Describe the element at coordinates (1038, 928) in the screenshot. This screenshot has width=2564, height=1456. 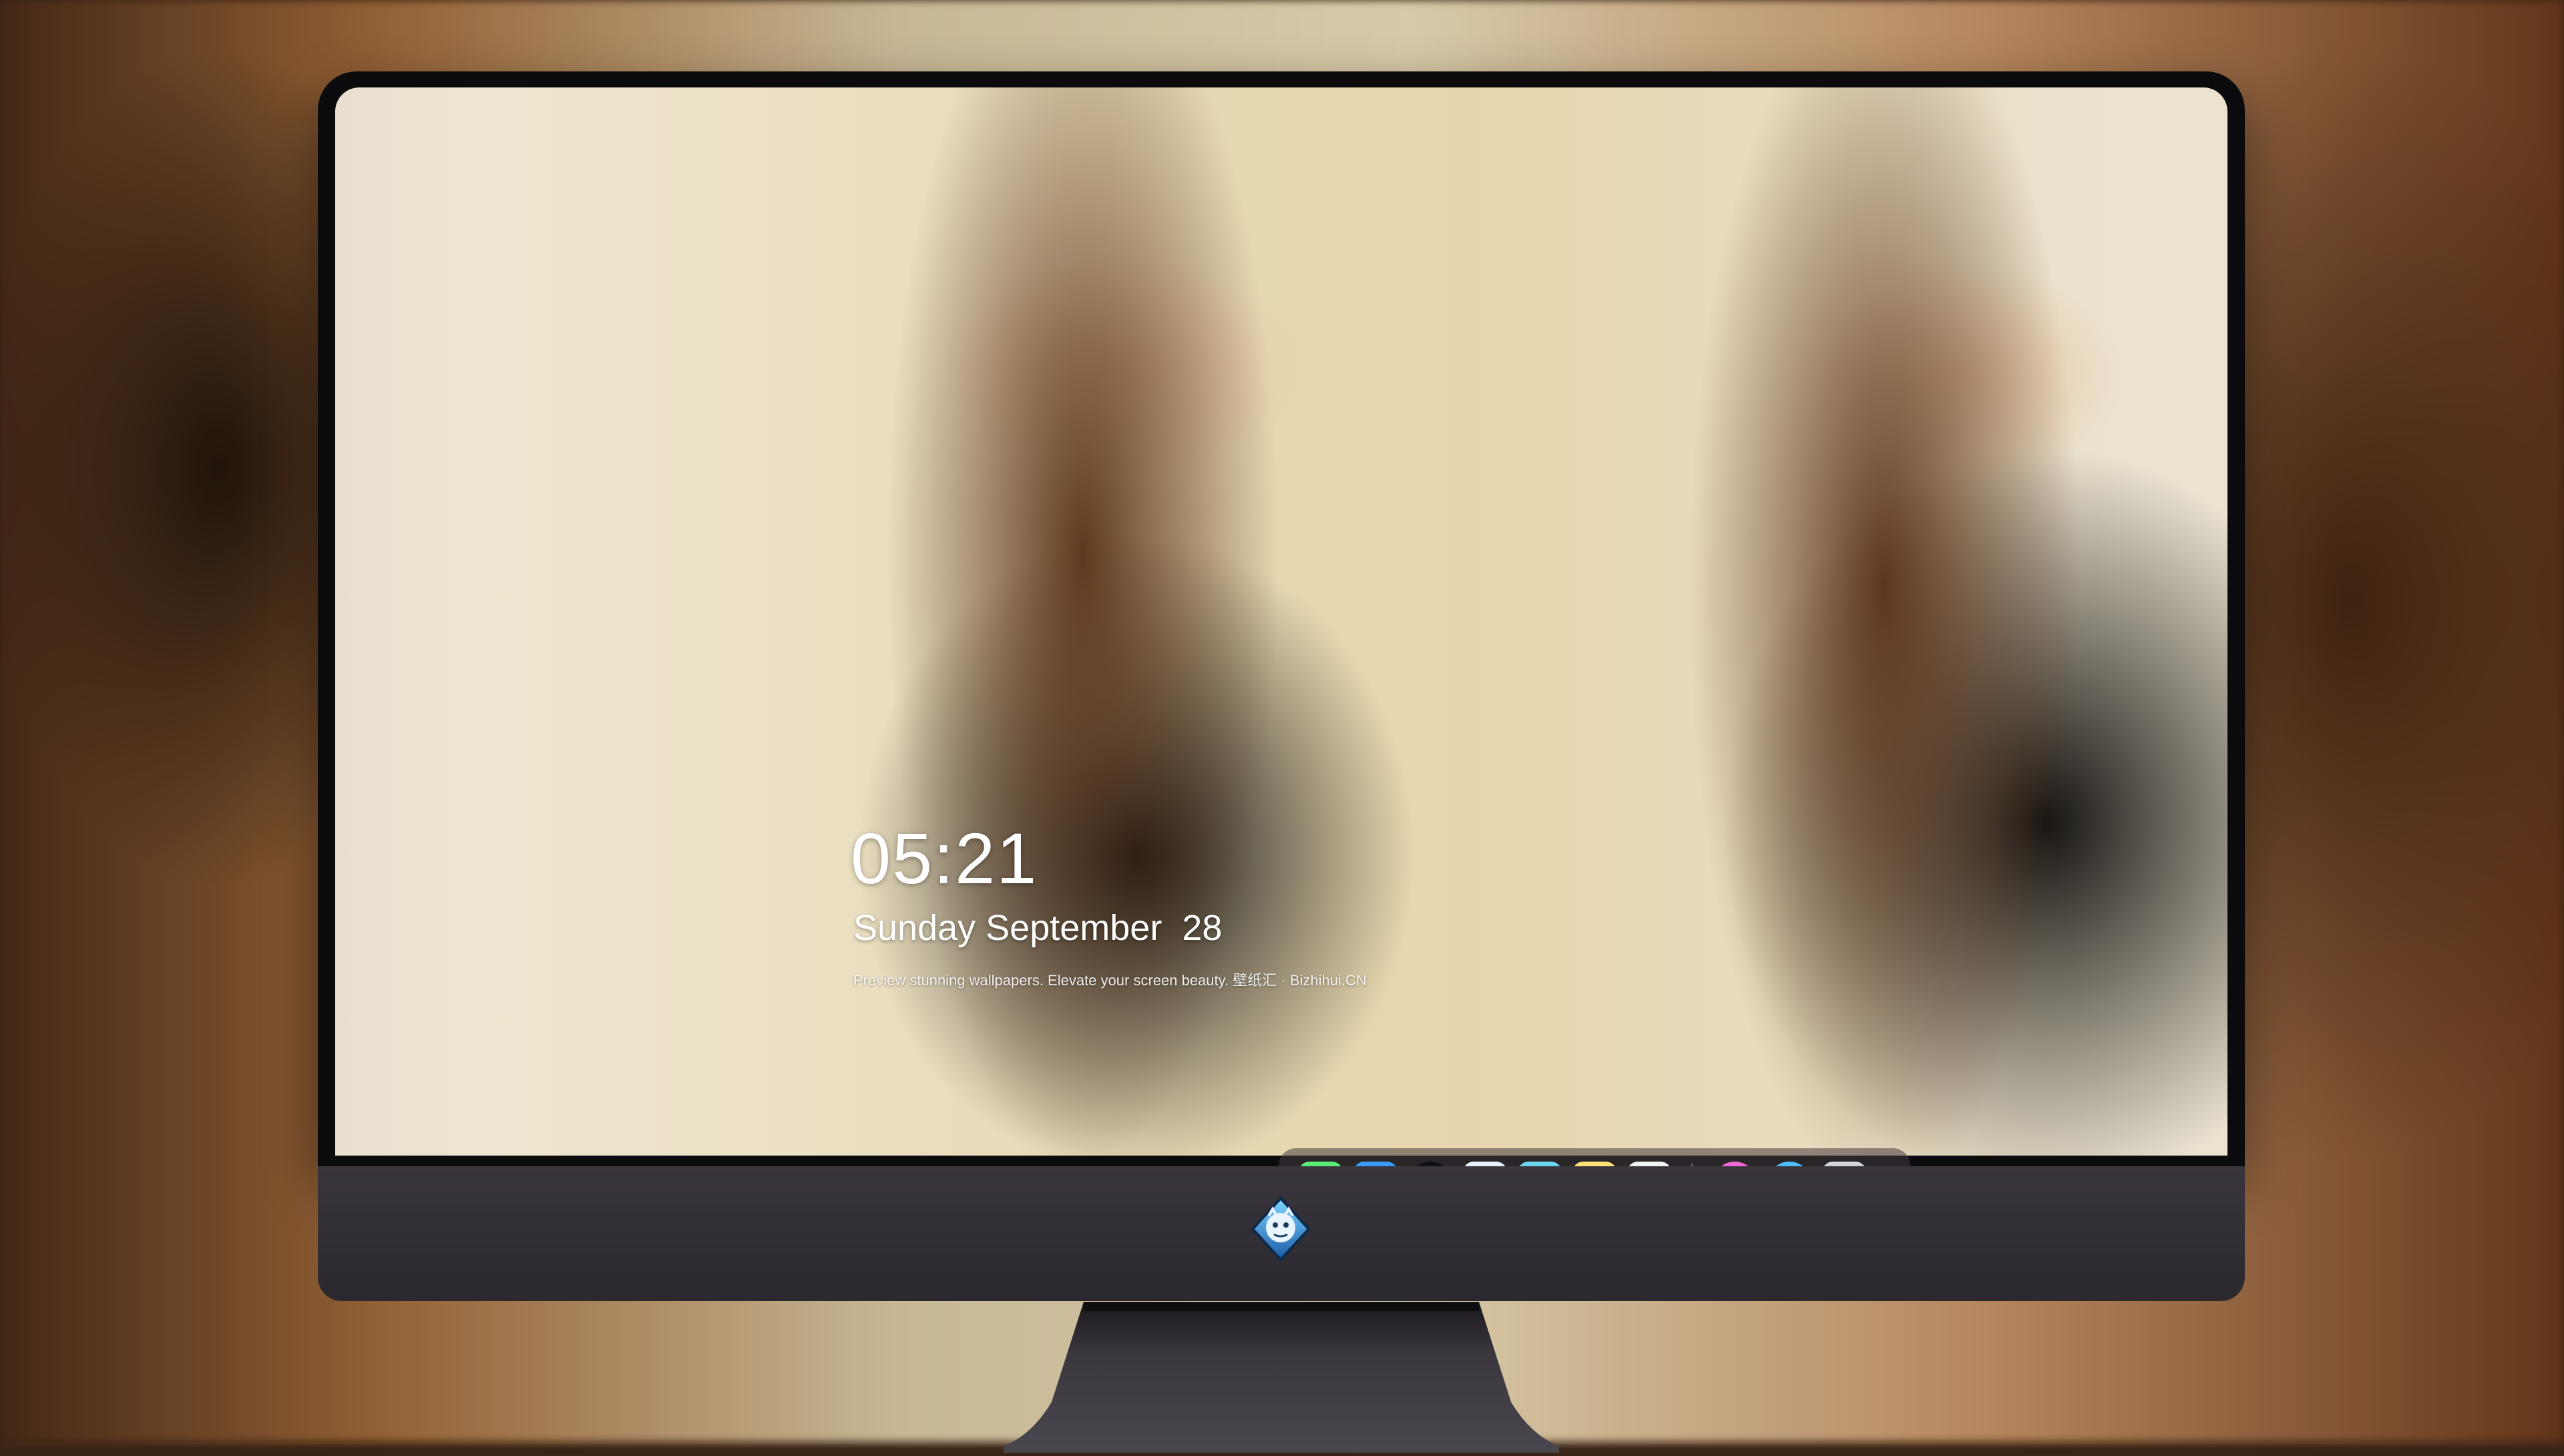
I see `lockscreen-date: Sunday September 28` at that location.